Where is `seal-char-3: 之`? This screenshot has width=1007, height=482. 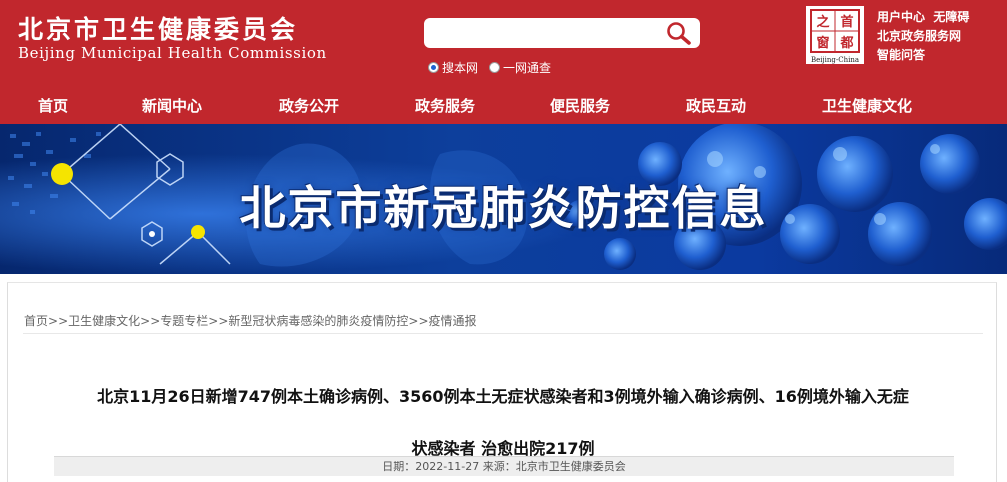 seal-char-3: 之 is located at coordinates (822, 22).